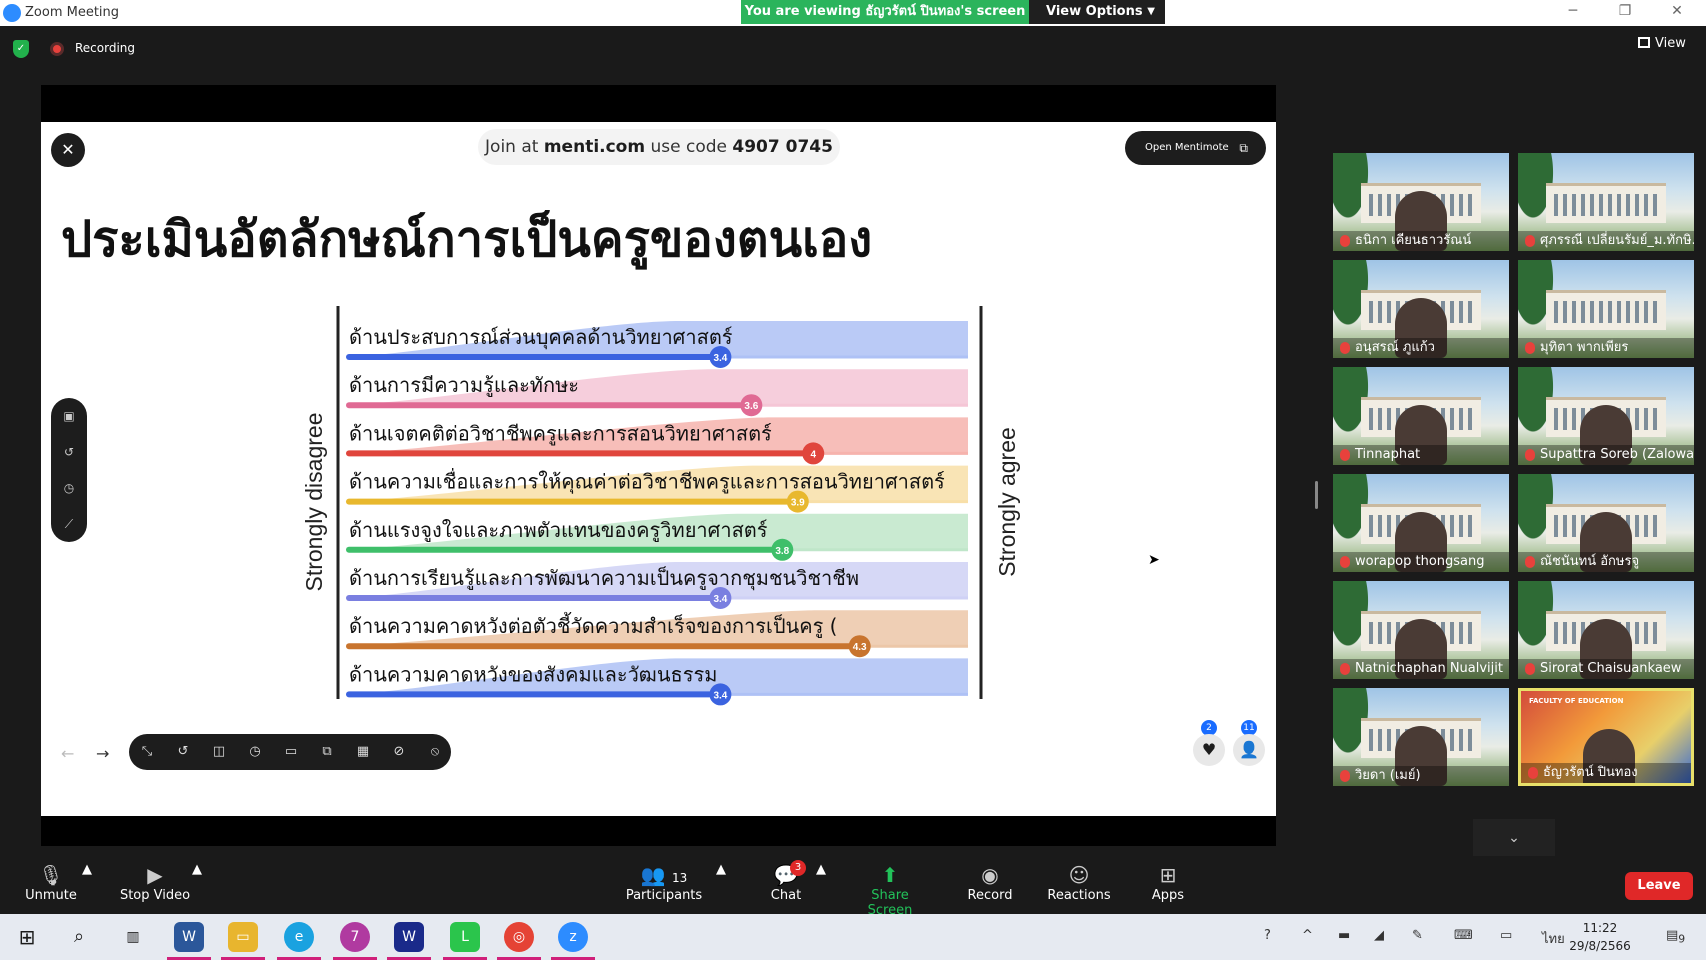 Image resolution: width=1706 pixels, height=960 pixels. I want to click on trend-icon: ⟋, so click(69, 524).